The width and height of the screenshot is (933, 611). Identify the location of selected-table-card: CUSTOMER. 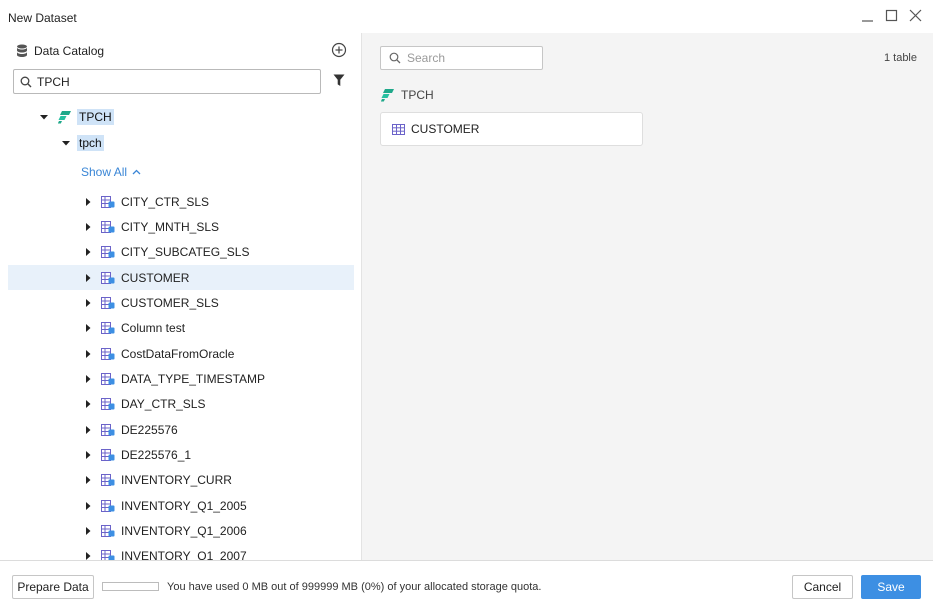
(511, 129).